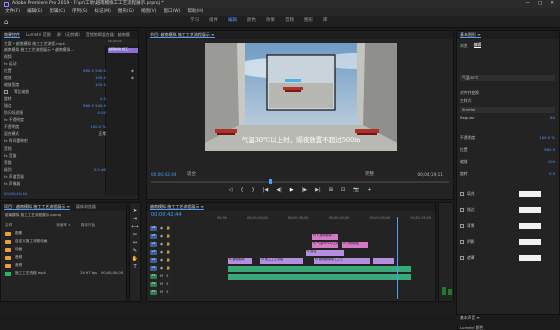  Describe the element at coordinates (64, 242) in the screenshot. I see `project-item: 自定义施工流程动画` at that location.